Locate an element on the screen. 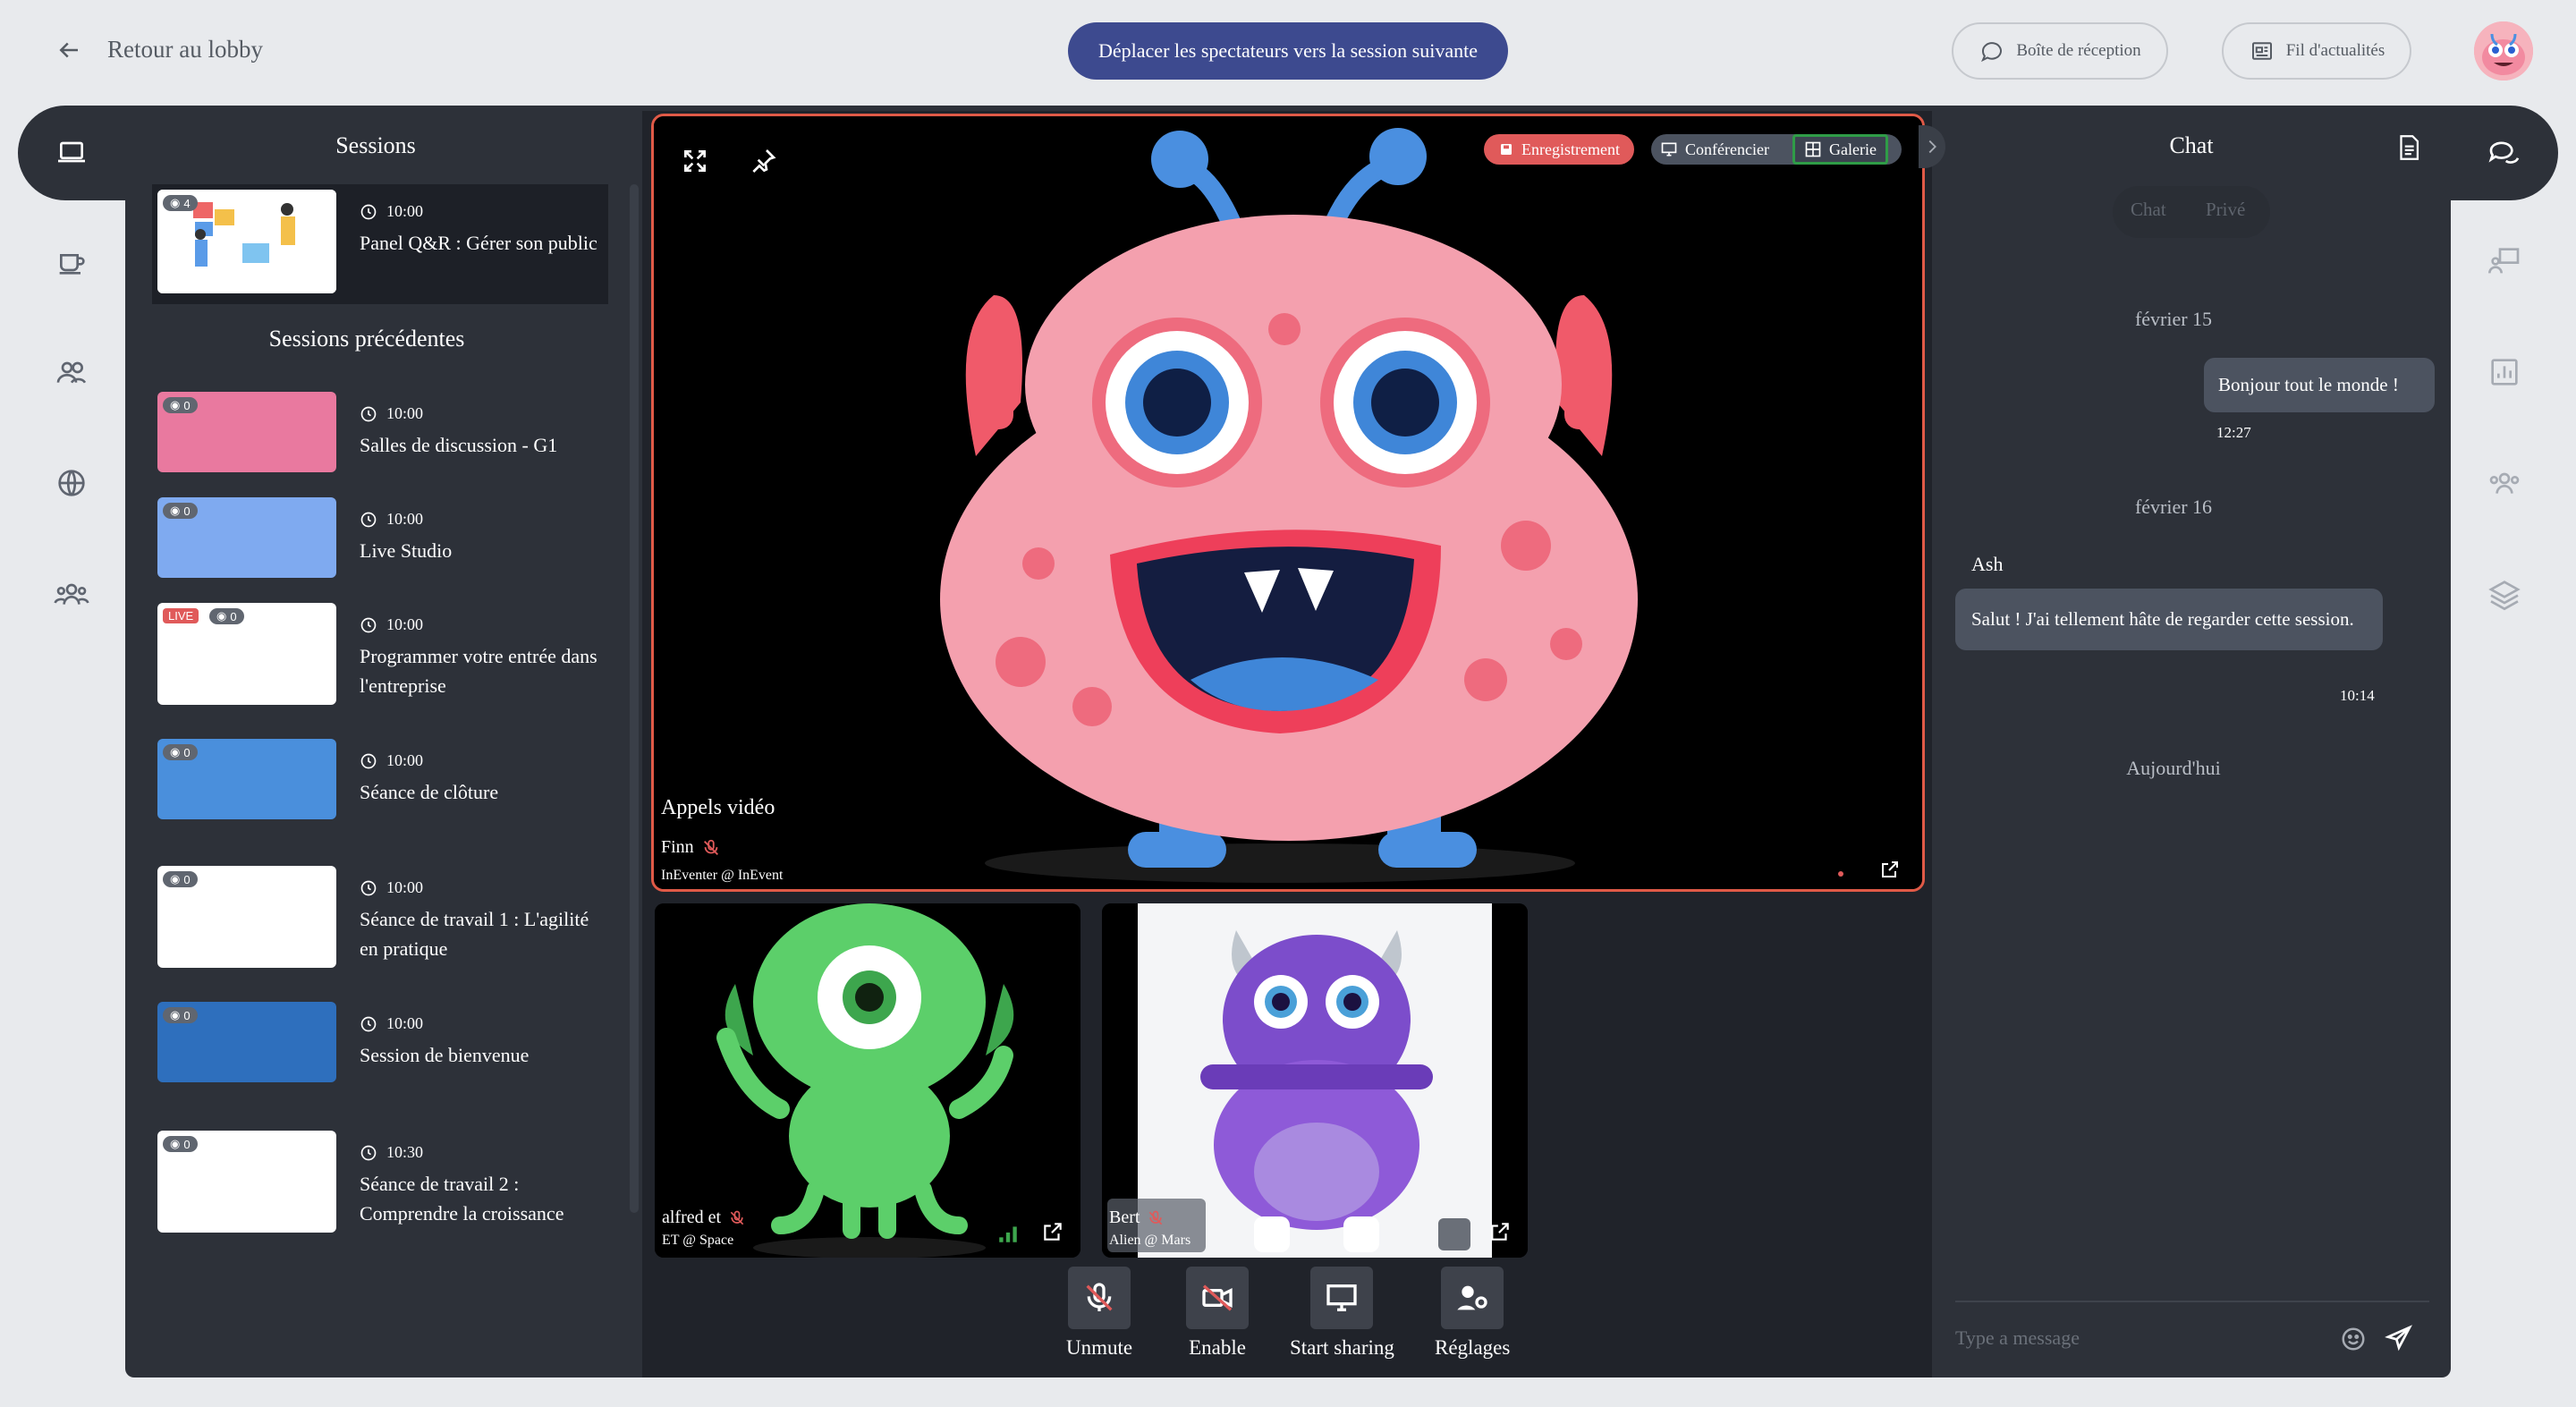  message-time: 10:14 is located at coordinates (2357, 695).